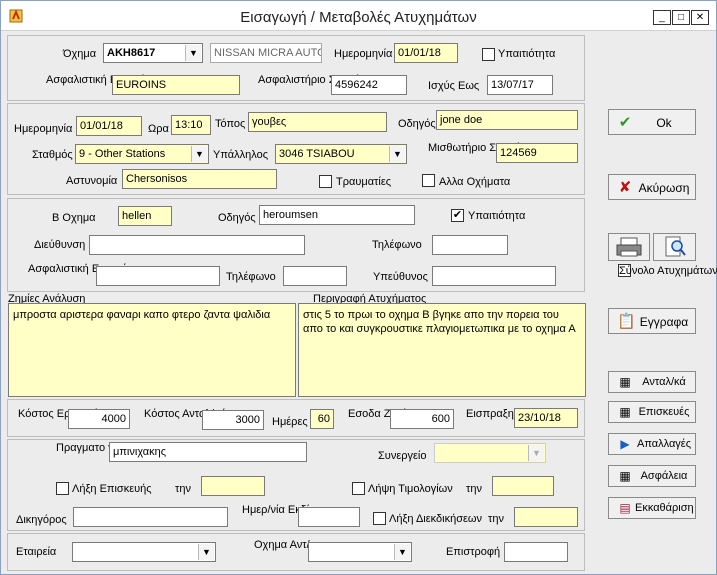 The width and height of the screenshot is (717, 575). Describe the element at coordinates (144, 552) in the screenshot. I see `company-select: ▼` at that location.